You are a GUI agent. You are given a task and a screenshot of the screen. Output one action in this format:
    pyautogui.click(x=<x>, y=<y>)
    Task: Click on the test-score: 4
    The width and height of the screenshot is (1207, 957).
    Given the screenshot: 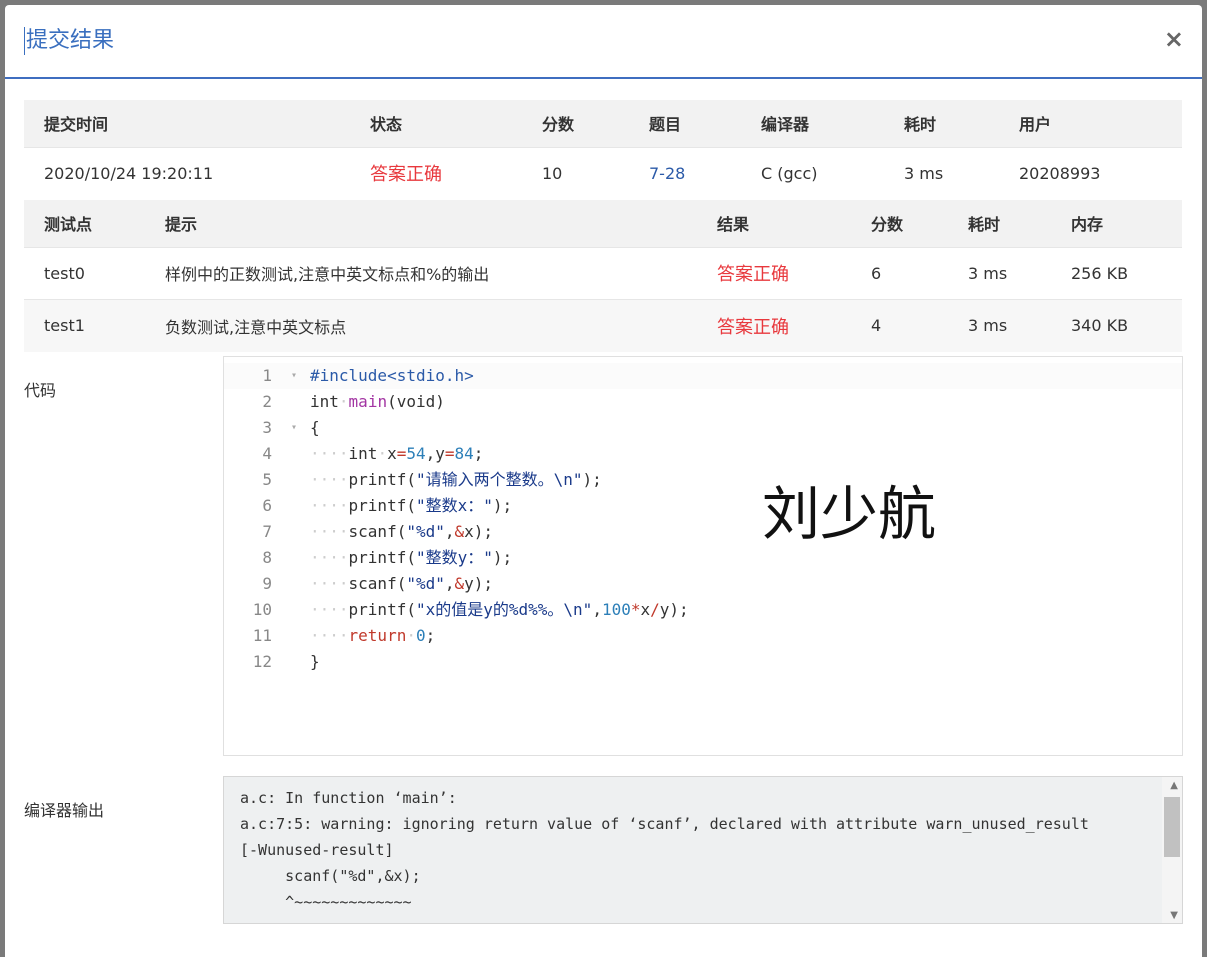 What is the action you would take?
    pyautogui.click(x=876, y=326)
    